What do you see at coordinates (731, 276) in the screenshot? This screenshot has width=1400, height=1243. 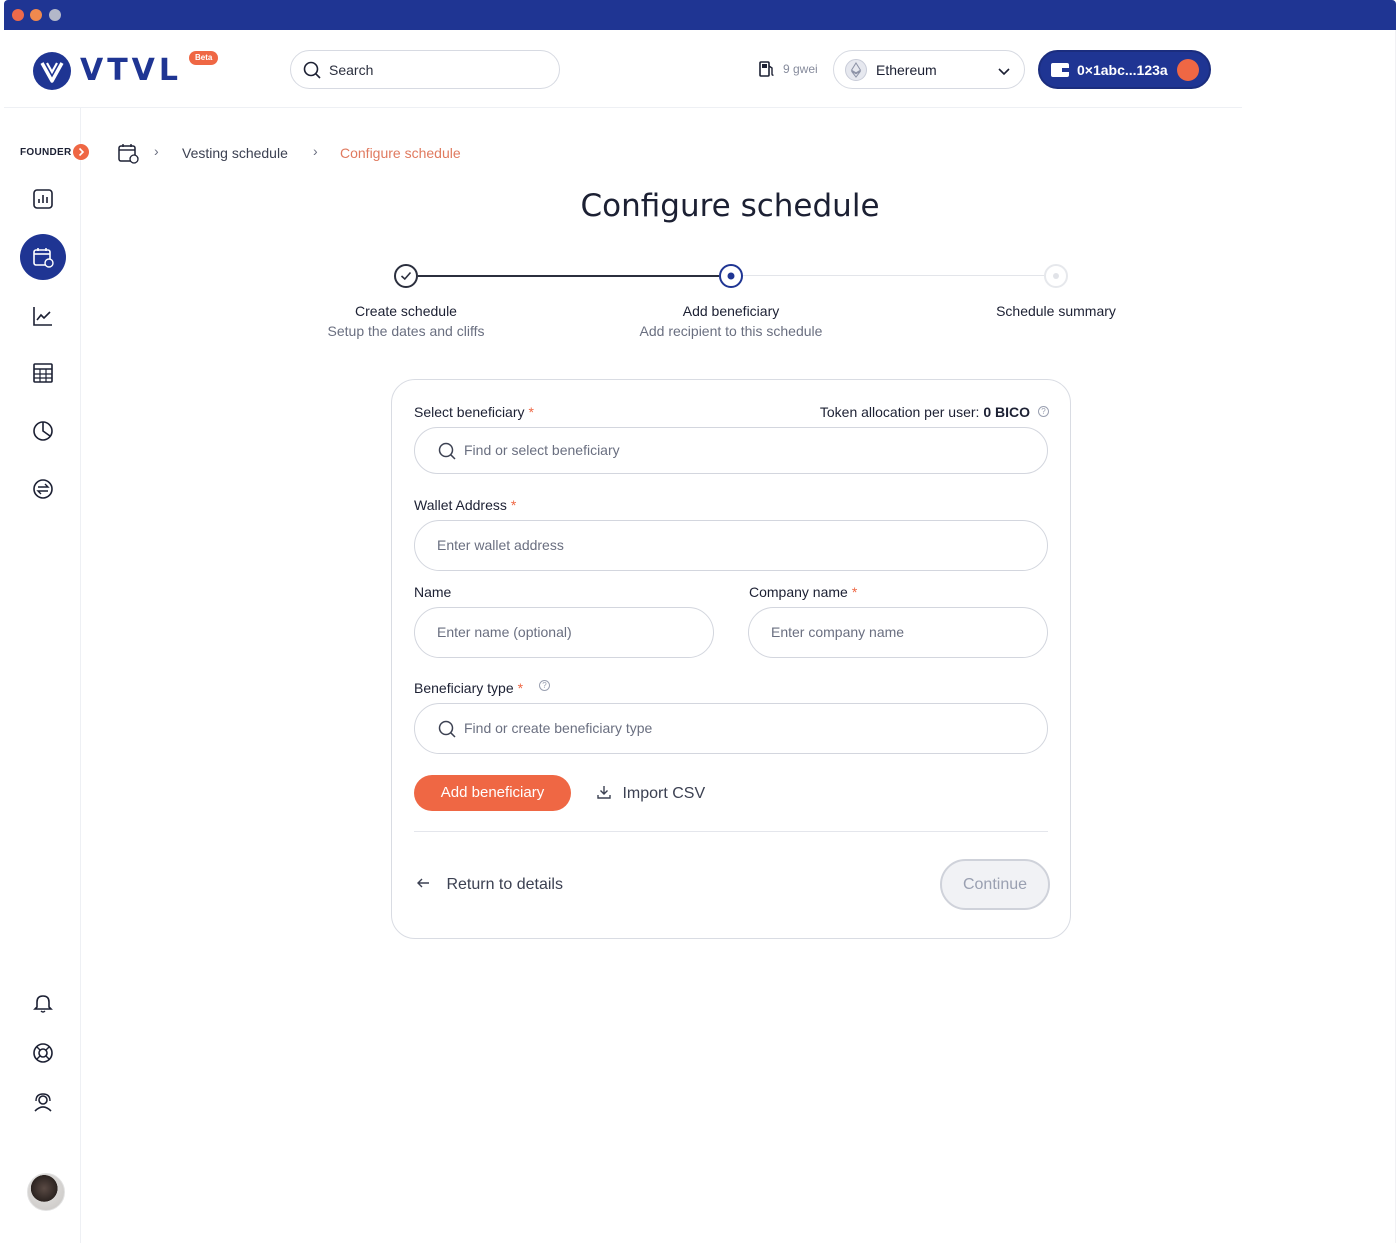 I see `step-current-marker` at bounding box center [731, 276].